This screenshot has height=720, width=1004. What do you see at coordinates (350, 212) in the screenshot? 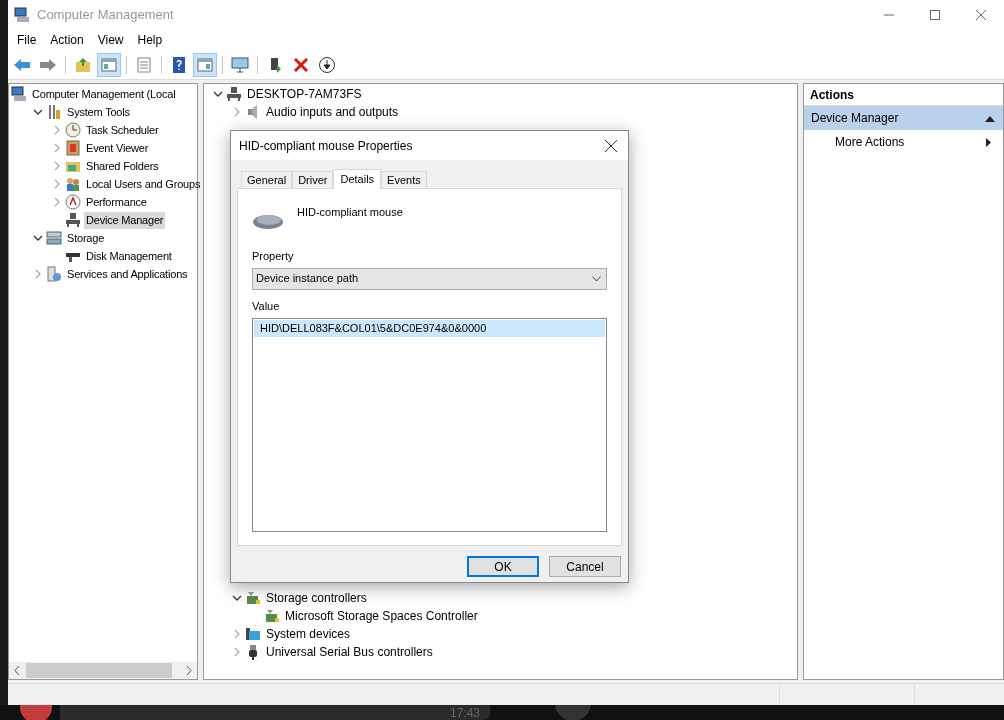
I see `device-name: HID-compliant mouse` at bounding box center [350, 212].